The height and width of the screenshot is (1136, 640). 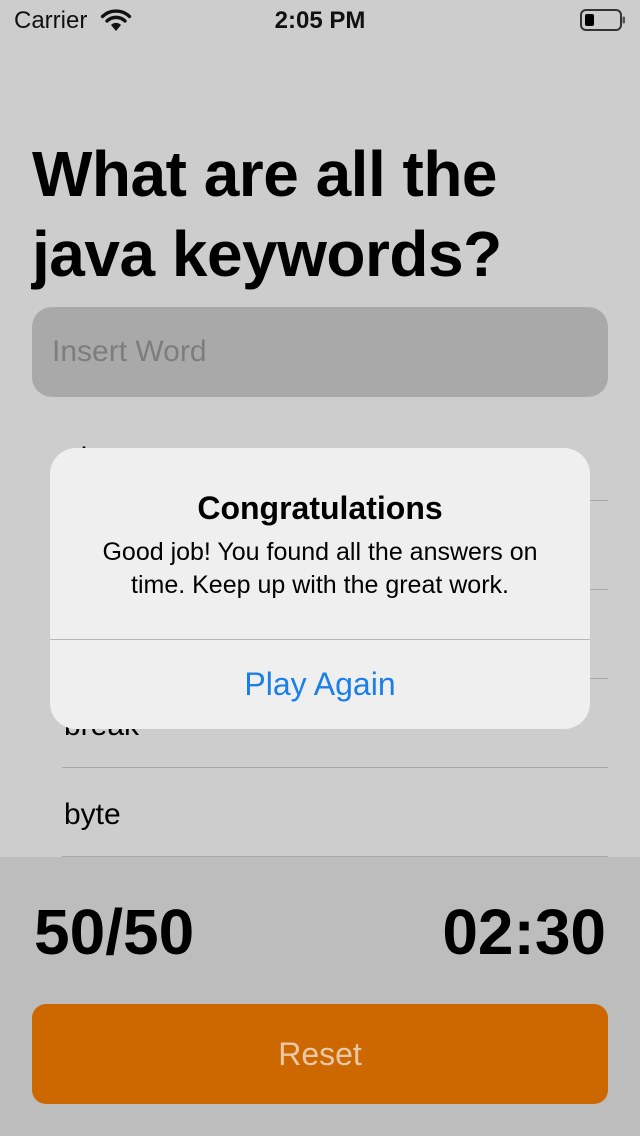 What do you see at coordinates (524, 932) in the screenshot?
I see `timer-label: 02:30` at bounding box center [524, 932].